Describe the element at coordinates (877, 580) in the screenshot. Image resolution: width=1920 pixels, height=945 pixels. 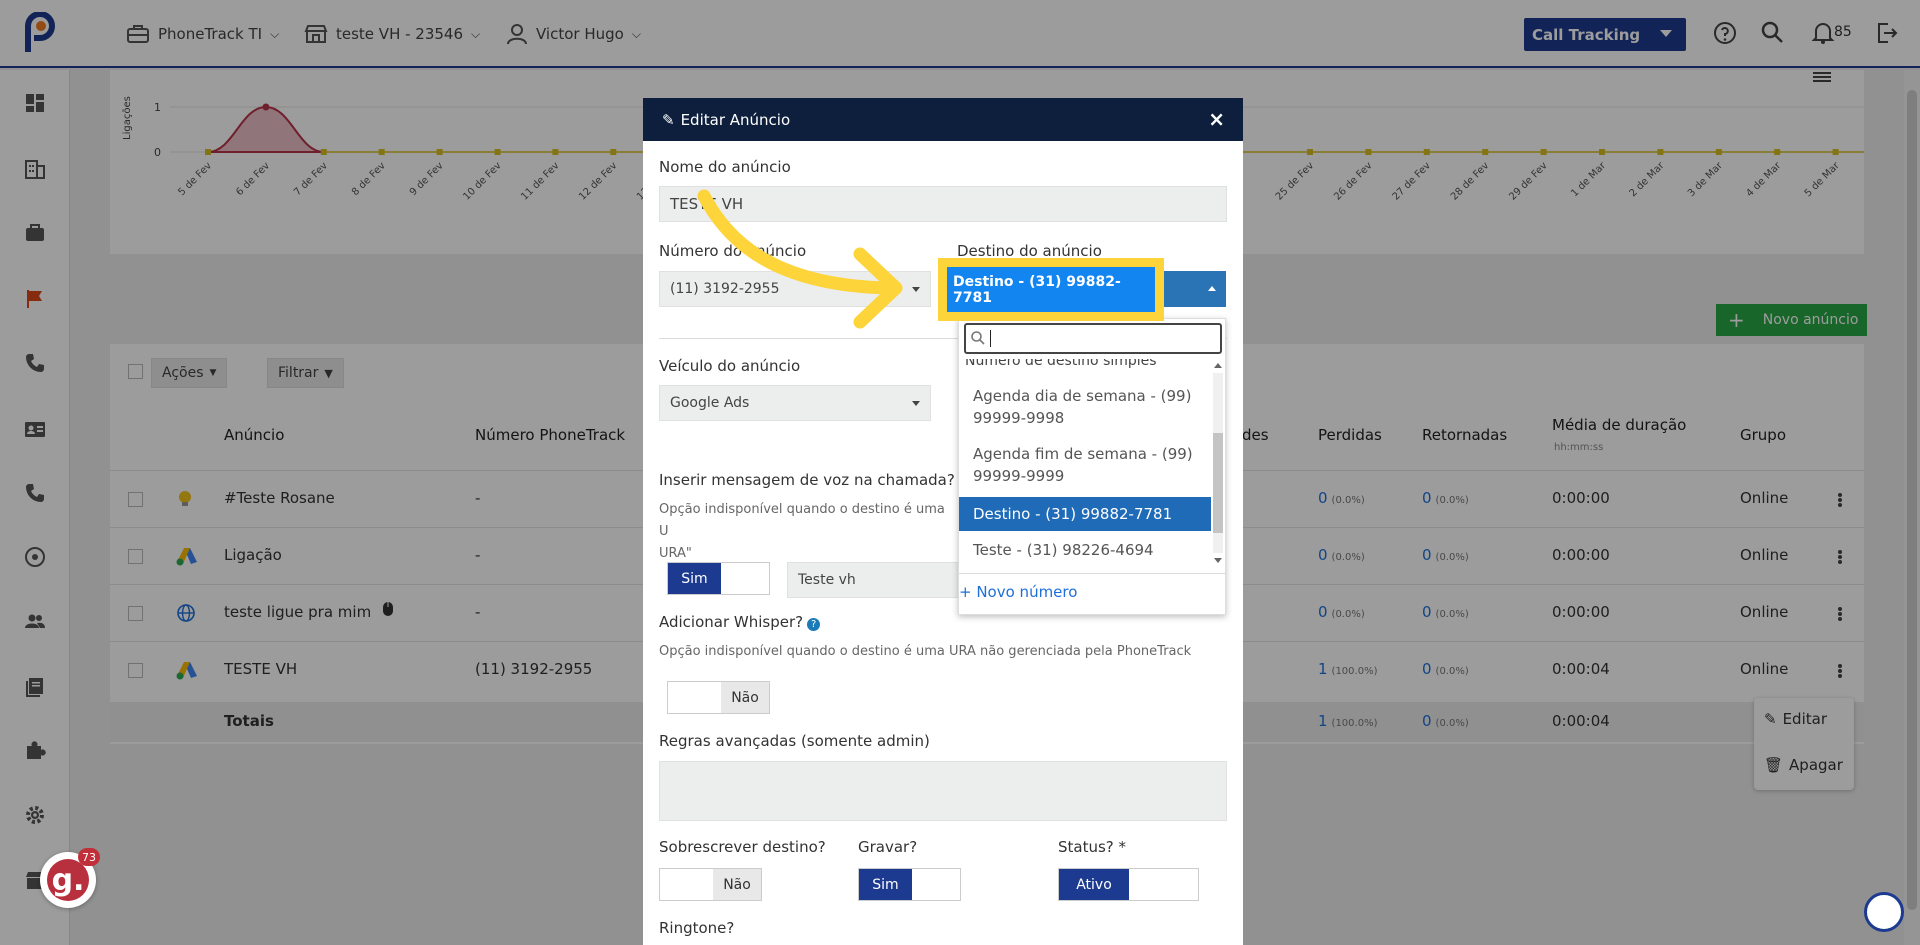
I see `voice-message-select: Teste vh` at that location.